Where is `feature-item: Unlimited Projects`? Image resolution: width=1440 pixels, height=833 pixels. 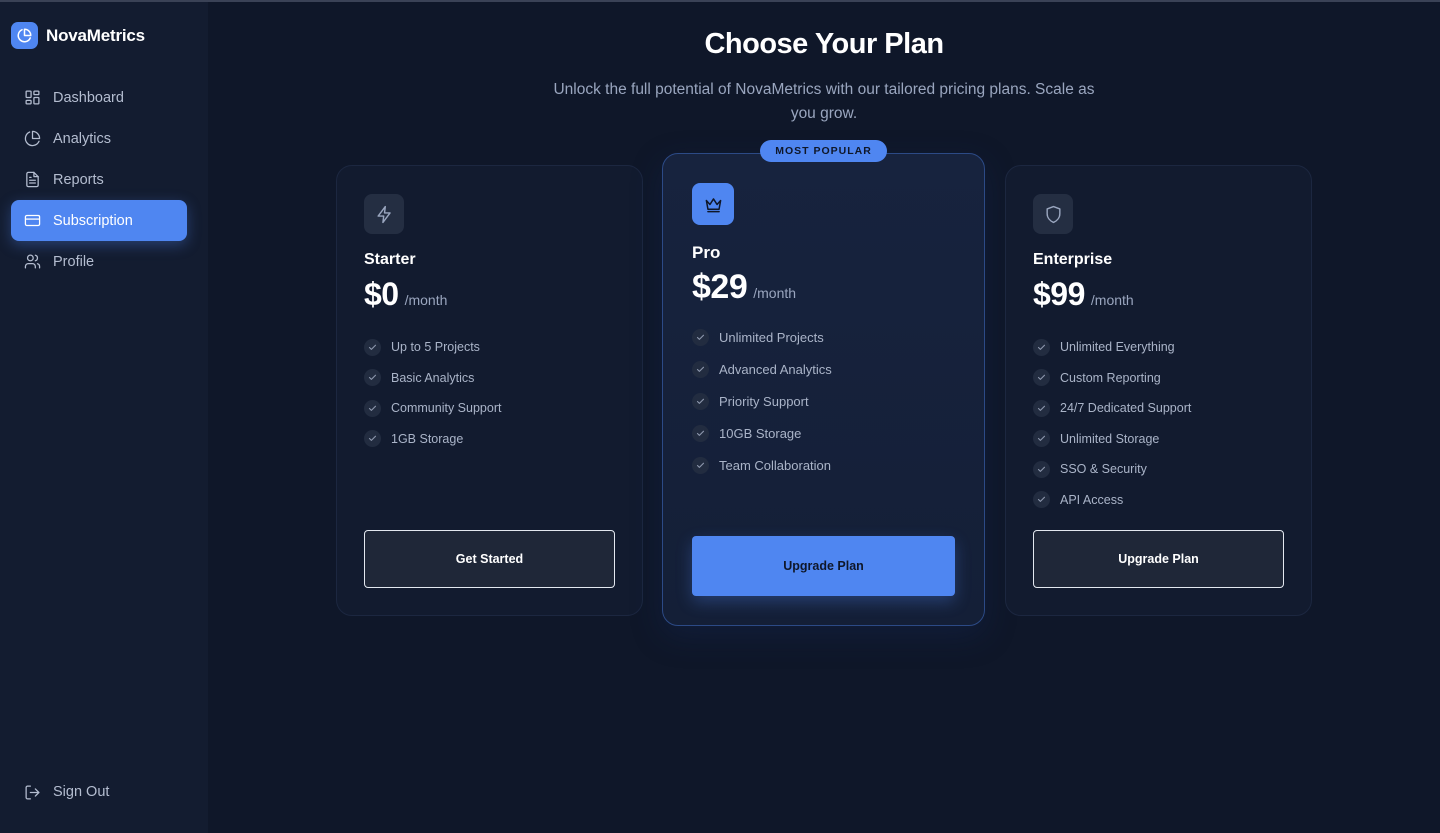 feature-item: Unlimited Projects is located at coordinates (762, 337).